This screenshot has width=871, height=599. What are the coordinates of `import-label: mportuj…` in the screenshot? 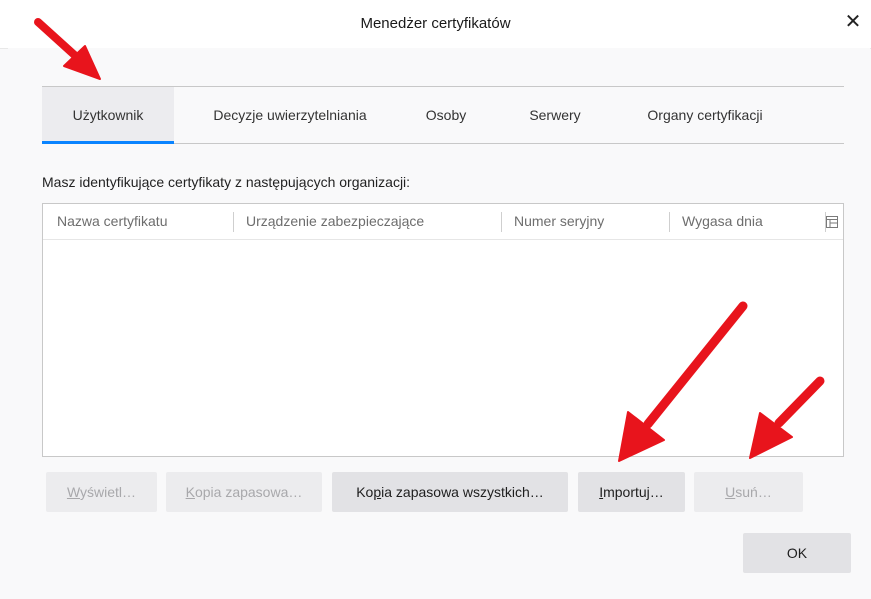 It's located at (633, 492).